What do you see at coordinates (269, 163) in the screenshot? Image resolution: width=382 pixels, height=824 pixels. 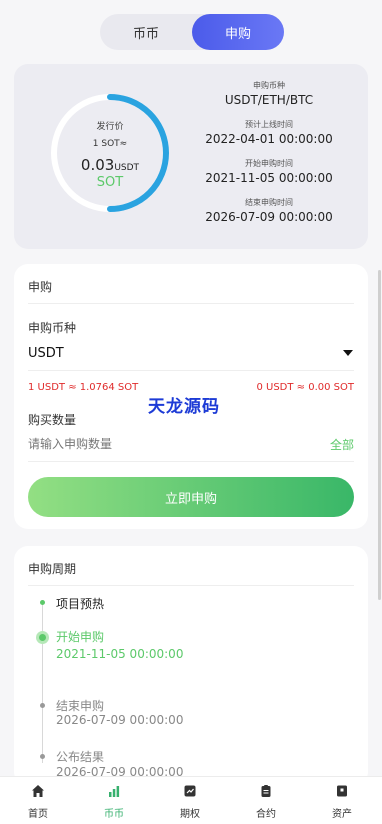 I see `start-label: 开始申购时间` at bounding box center [269, 163].